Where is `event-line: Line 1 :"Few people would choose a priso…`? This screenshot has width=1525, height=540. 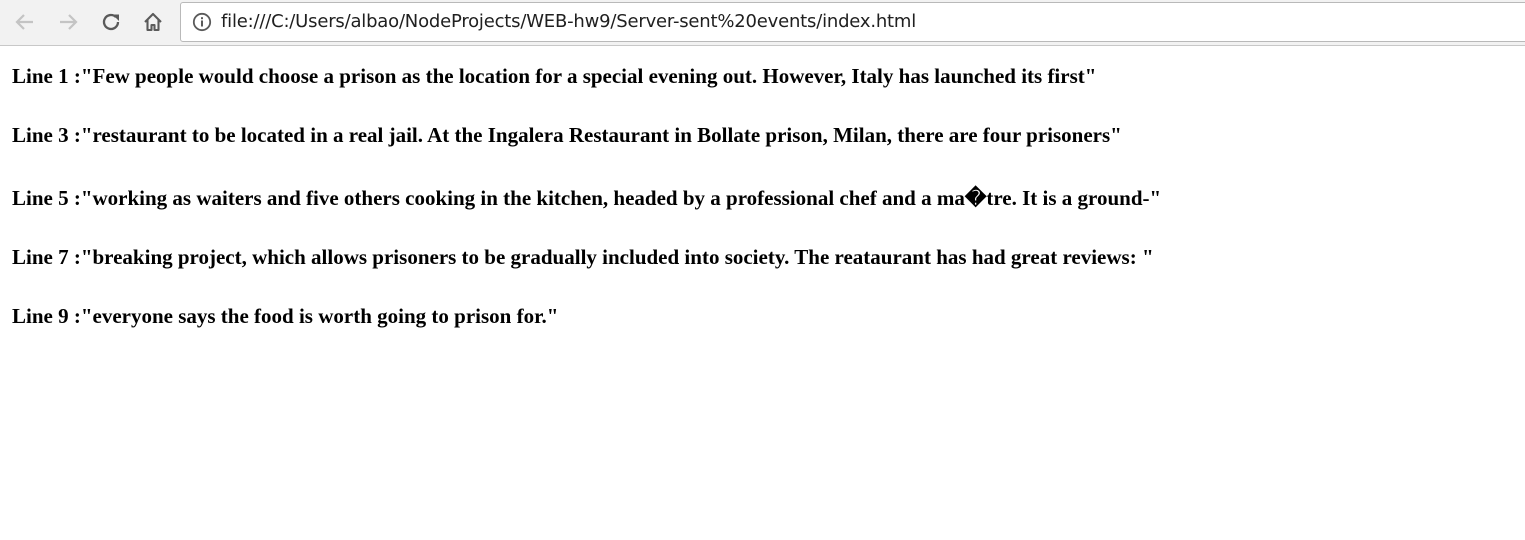 event-line: Line 1 :"Few people would choose a priso… is located at coordinates (554, 76).